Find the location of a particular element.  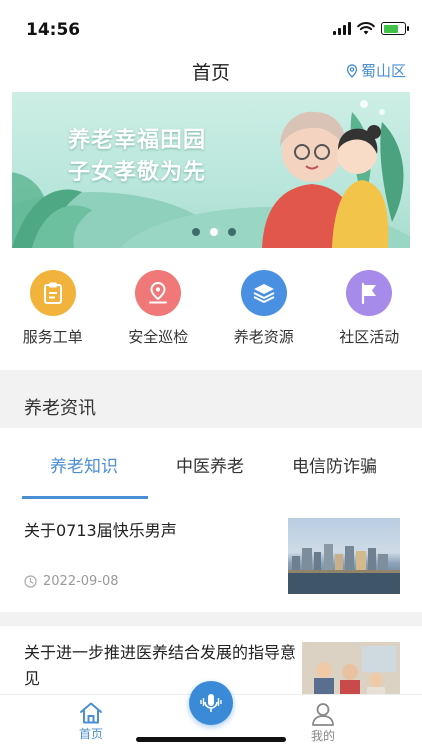

quick-entry-grid: 服务工单 安全巡检 养老资源 社区活动 is located at coordinates (211, 315).